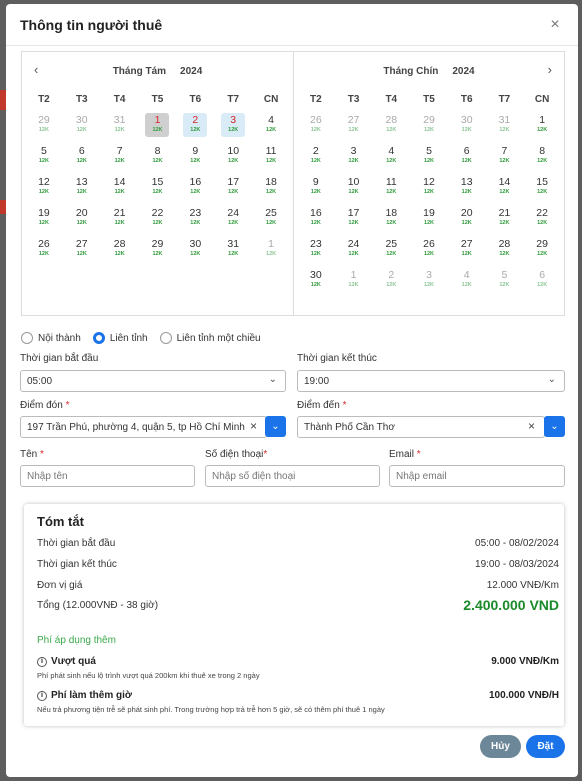 The width and height of the screenshot is (582, 781). What do you see at coordinates (153, 381) in the screenshot?
I see `start-time-select: 05:00 ⌄` at bounding box center [153, 381].